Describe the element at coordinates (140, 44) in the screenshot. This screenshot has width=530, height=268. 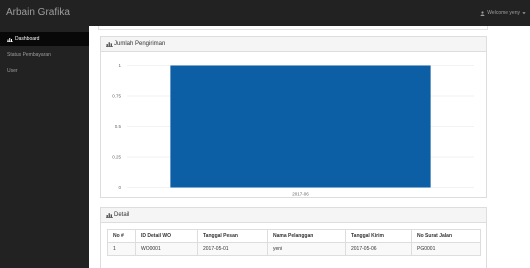
I see `chart-panel-title: Jumlah Pengiriman` at that location.